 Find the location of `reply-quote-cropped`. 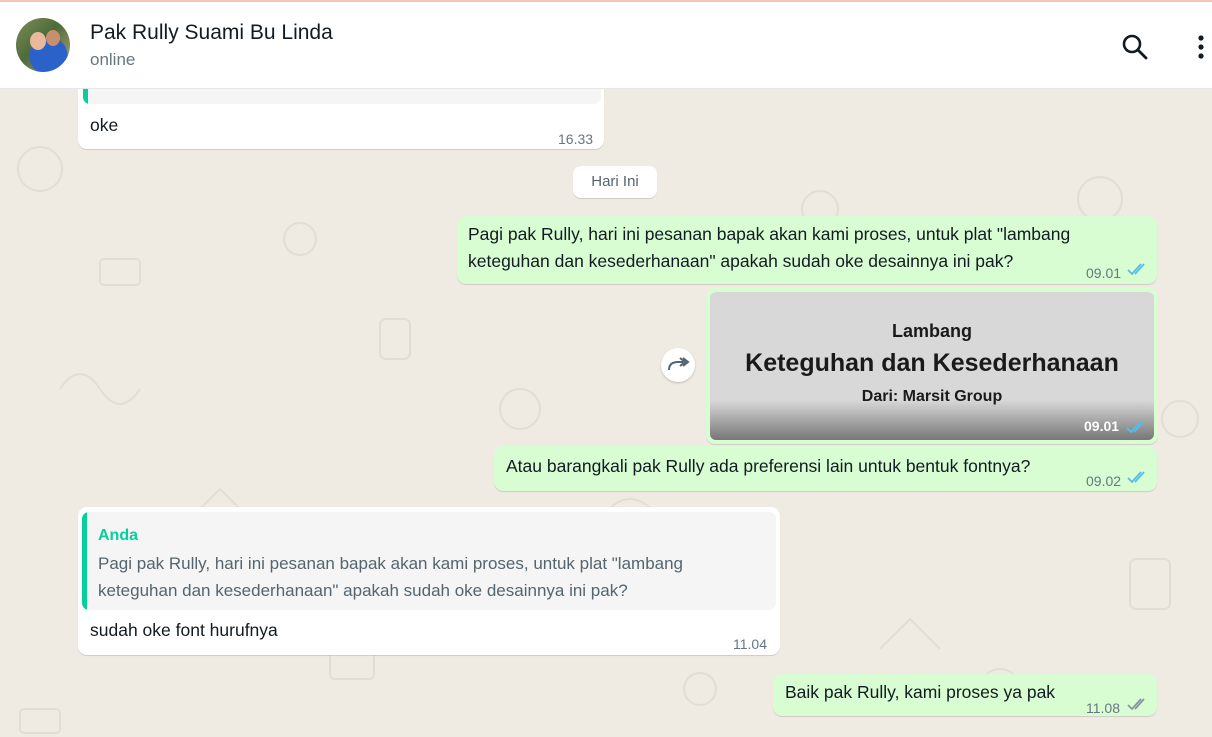

reply-quote-cropped is located at coordinates (342, 96).